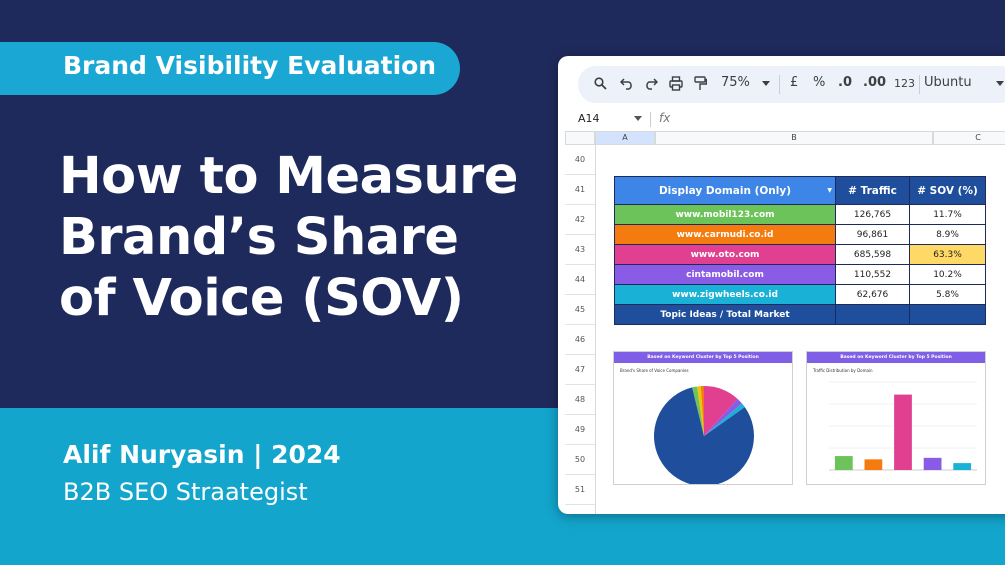  Describe the element at coordinates (627, 83) in the screenshot. I see `undo-icon` at that location.